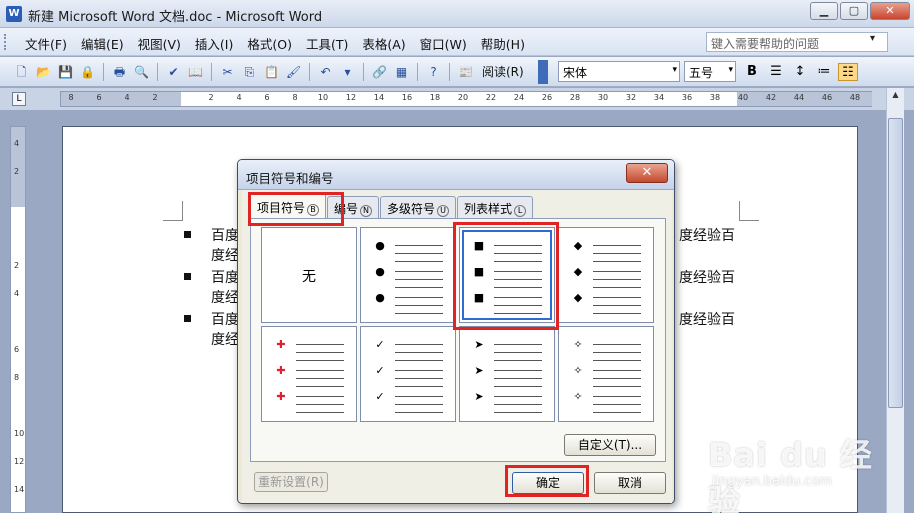 The image size is (914, 513). What do you see at coordinates (503, 72) in the screenshot?
I see `reading-layout-button: 阅读(R)` at bounding box center [503, 72].